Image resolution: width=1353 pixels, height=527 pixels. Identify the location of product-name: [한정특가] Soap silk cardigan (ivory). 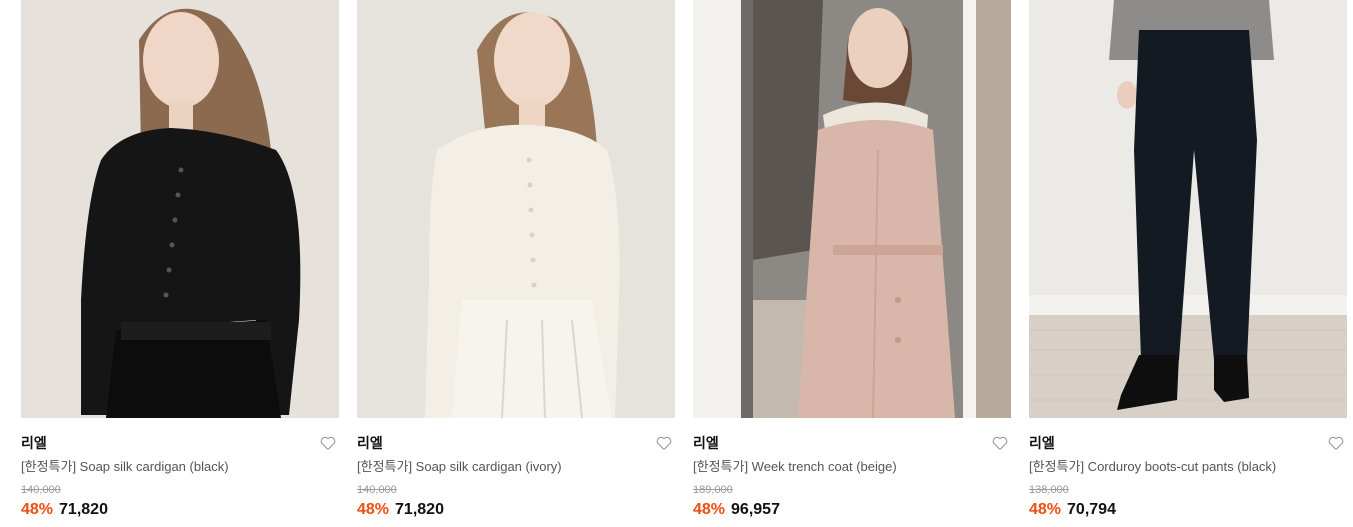
(459, 467).